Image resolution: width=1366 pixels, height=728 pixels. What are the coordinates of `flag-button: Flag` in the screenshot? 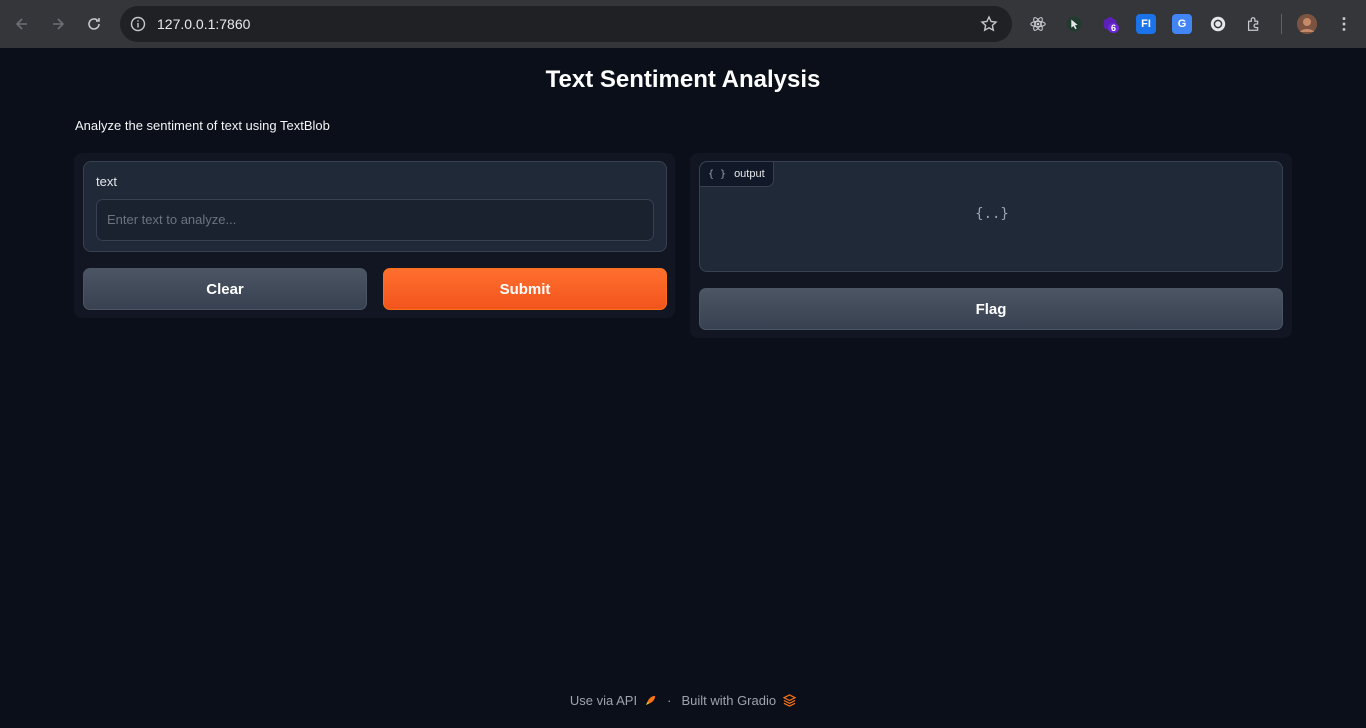 It's located at (991, 309).